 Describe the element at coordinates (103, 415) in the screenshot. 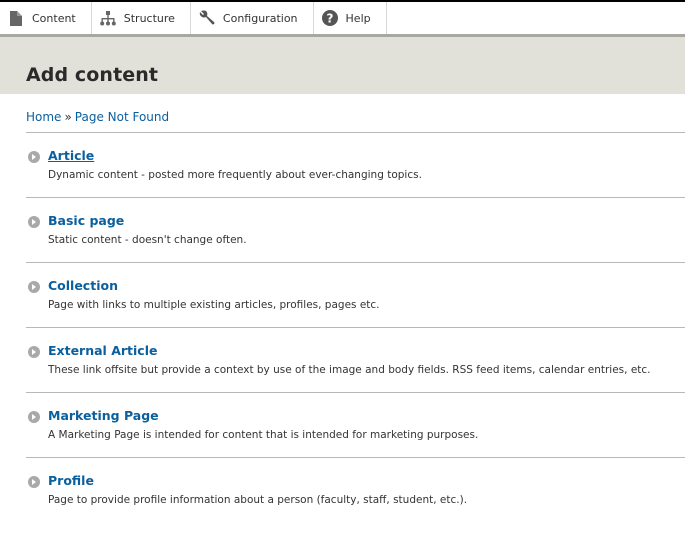

I see `content-type-link-marketing-page: Marketing Page` at that location.